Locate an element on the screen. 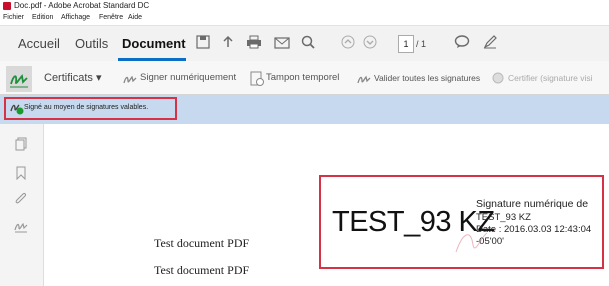 The width and height of the screenshot is (609, 286). window-title: Doc.pdf - Adobe Acrobat Standard DC is located at coordinates (82, 5).